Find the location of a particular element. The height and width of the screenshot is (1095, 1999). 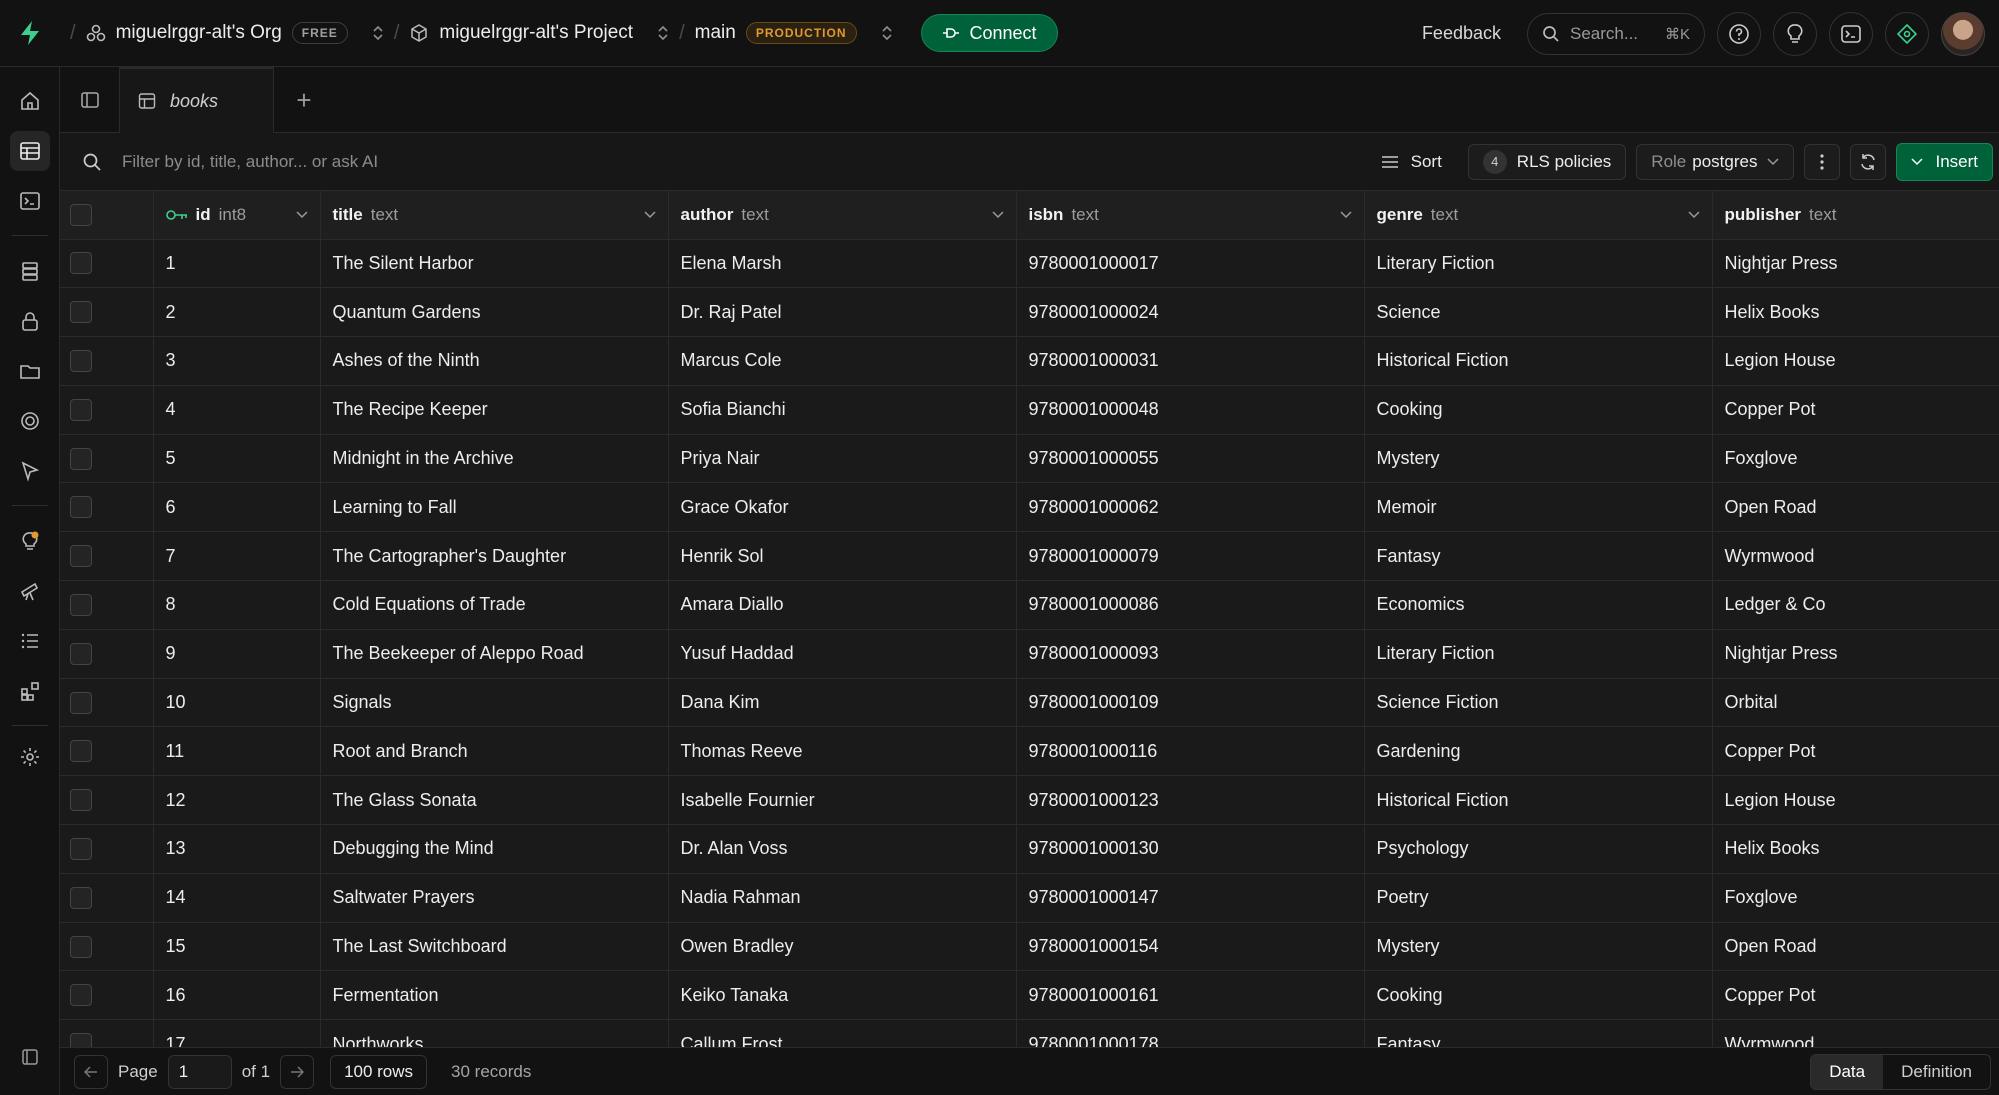

rows-per-page-button: 100 rows is located at coordinates (379, 1071).